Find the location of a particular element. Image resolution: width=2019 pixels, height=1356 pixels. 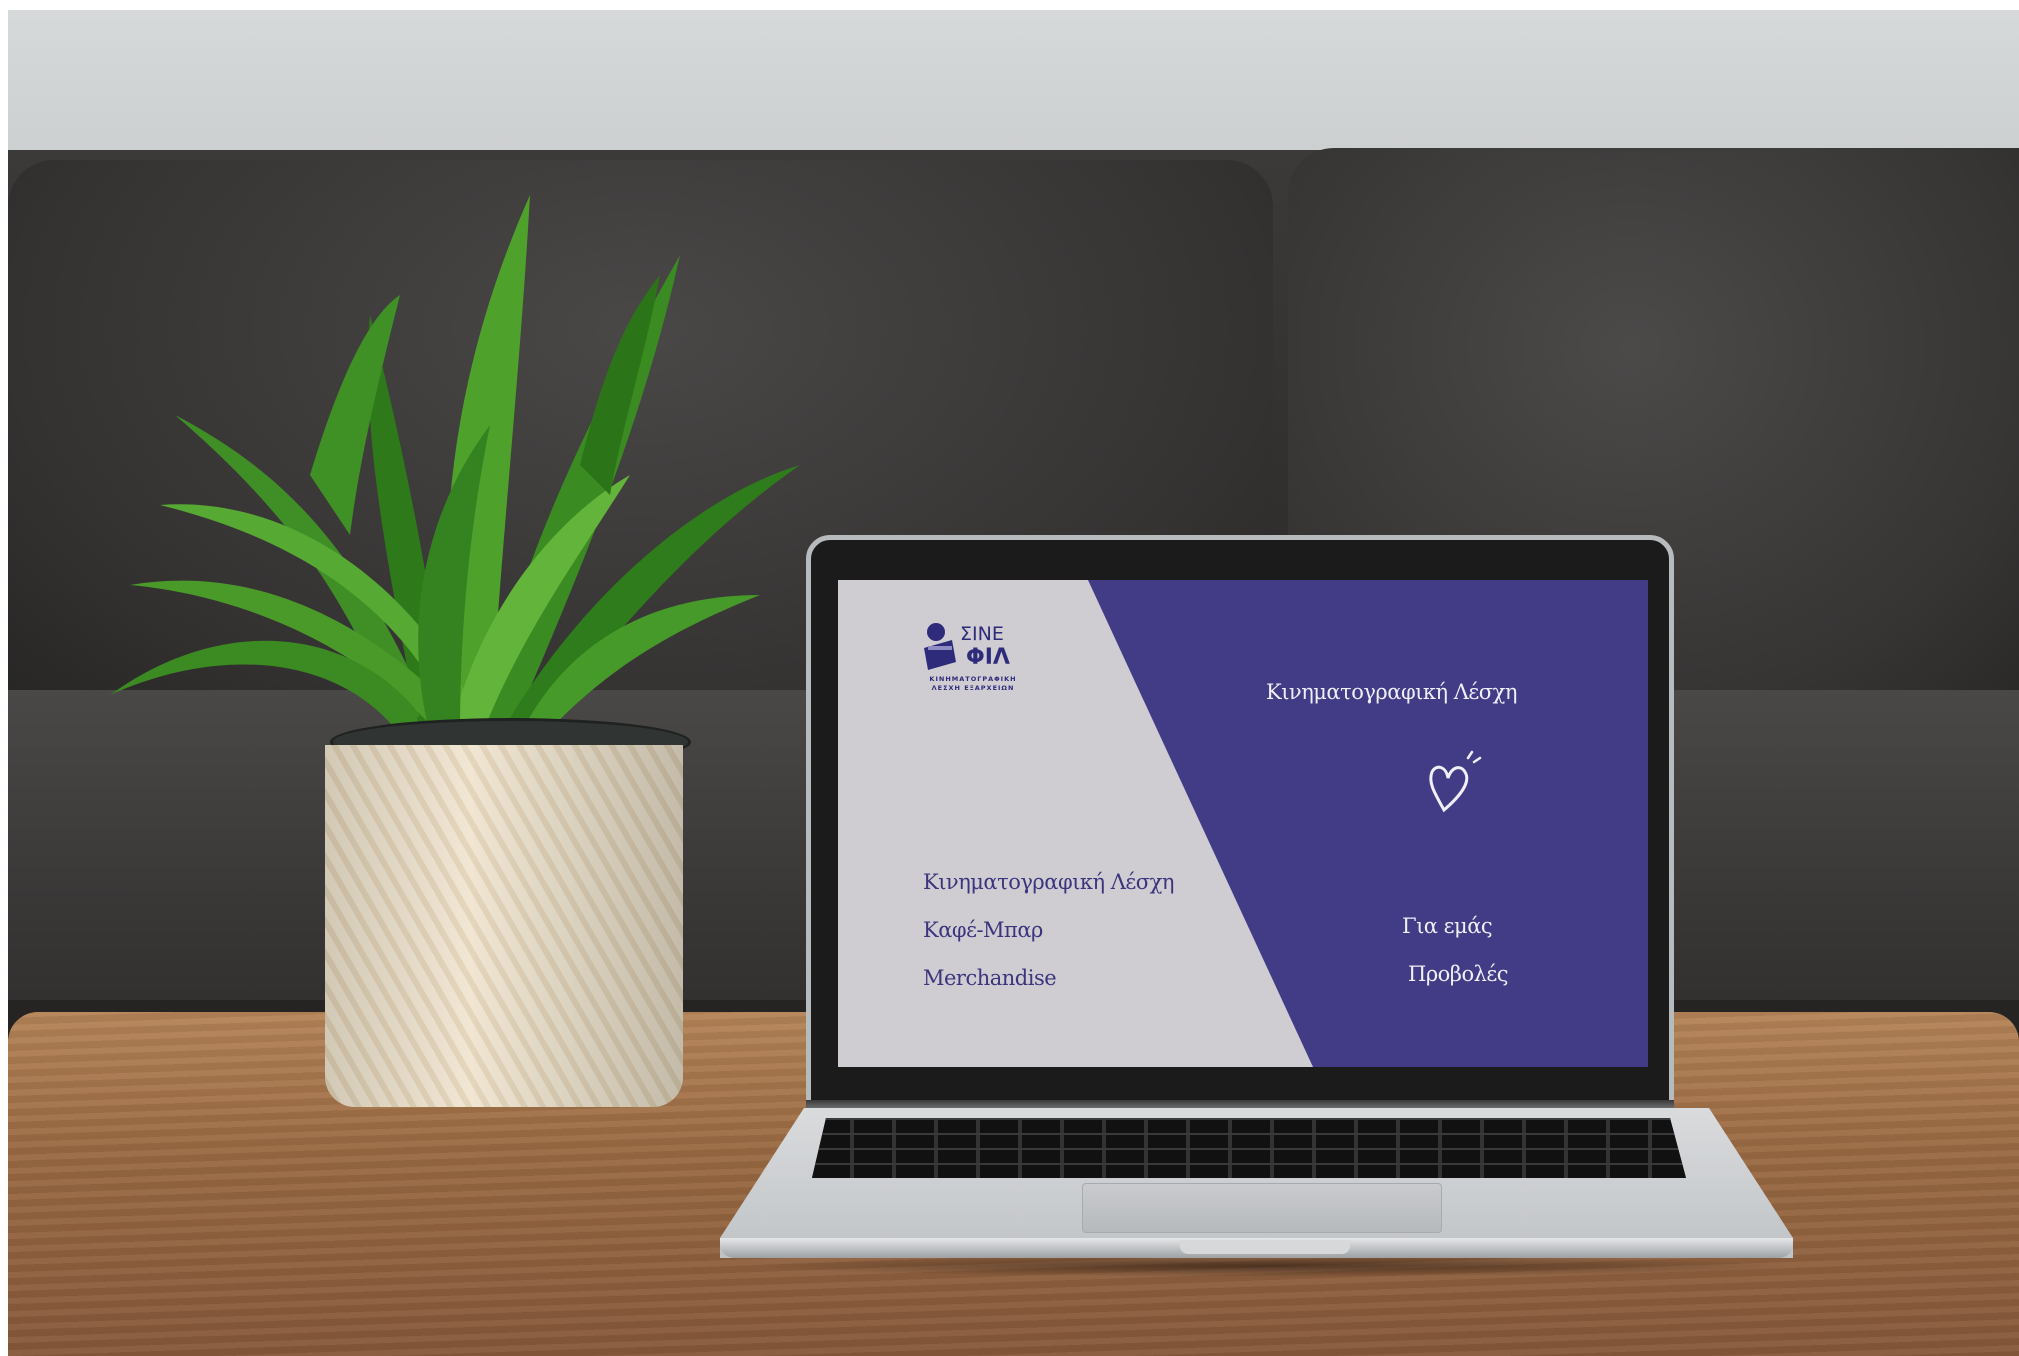

plant-leaves is located at coordinates (455, 467).